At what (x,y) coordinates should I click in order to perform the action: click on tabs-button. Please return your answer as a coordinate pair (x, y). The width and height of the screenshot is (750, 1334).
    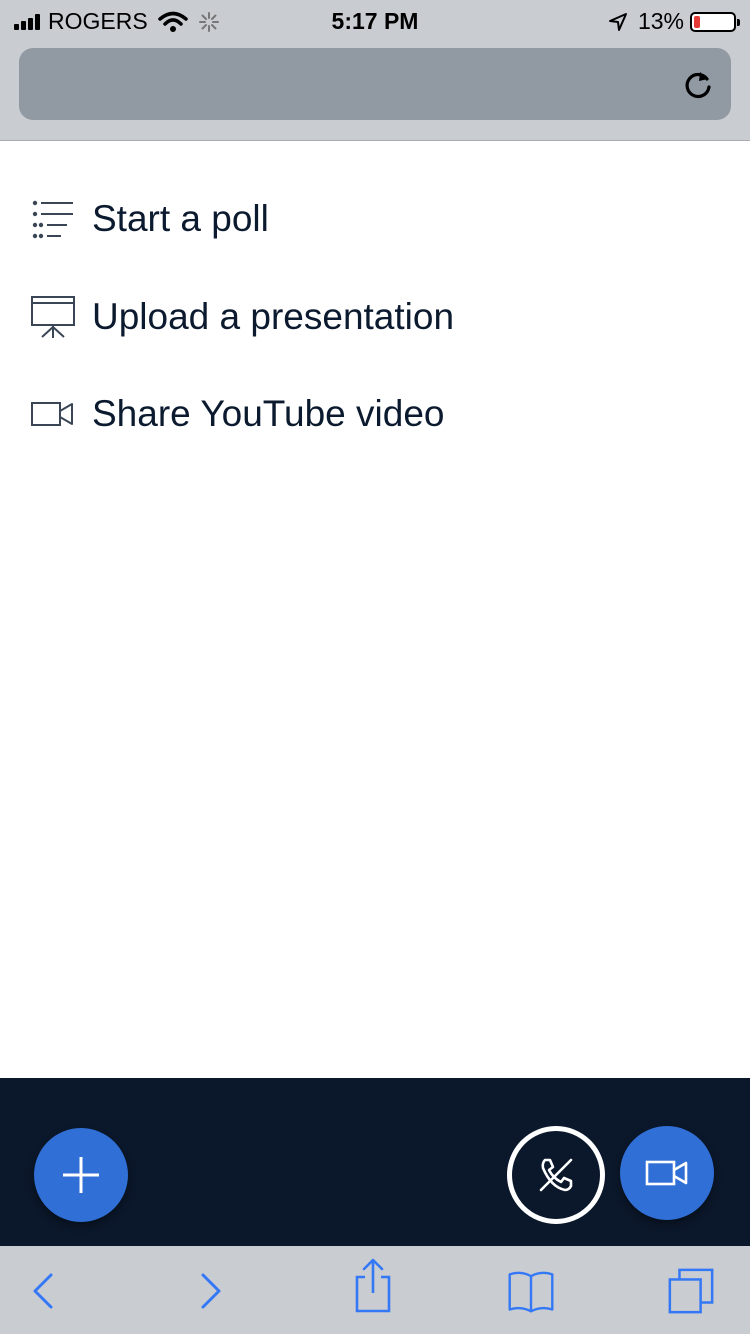
    Looking at the image, I should click on (691, 1291).